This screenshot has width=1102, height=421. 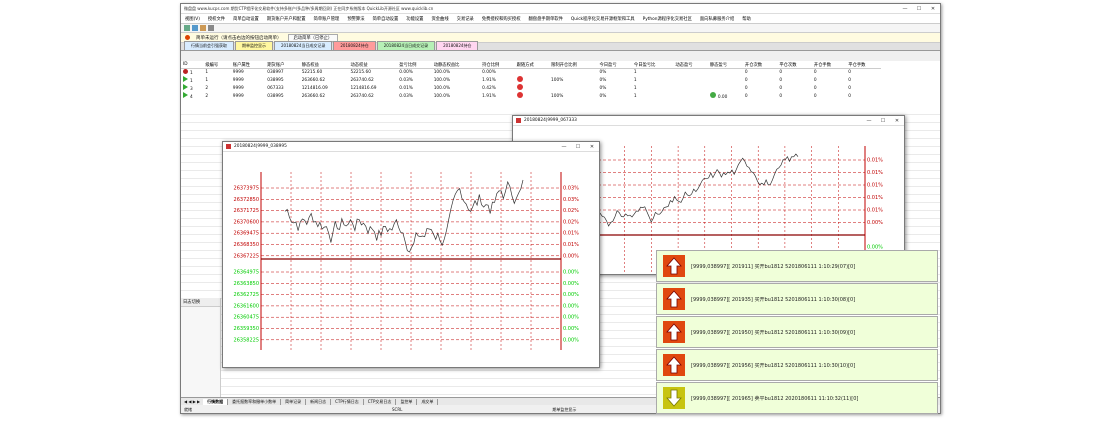 What do you see at coordinates (667, 19) in the screenshot?
I see `menu-item: Python源程序化交易社区` at bounding box center [667, 19].